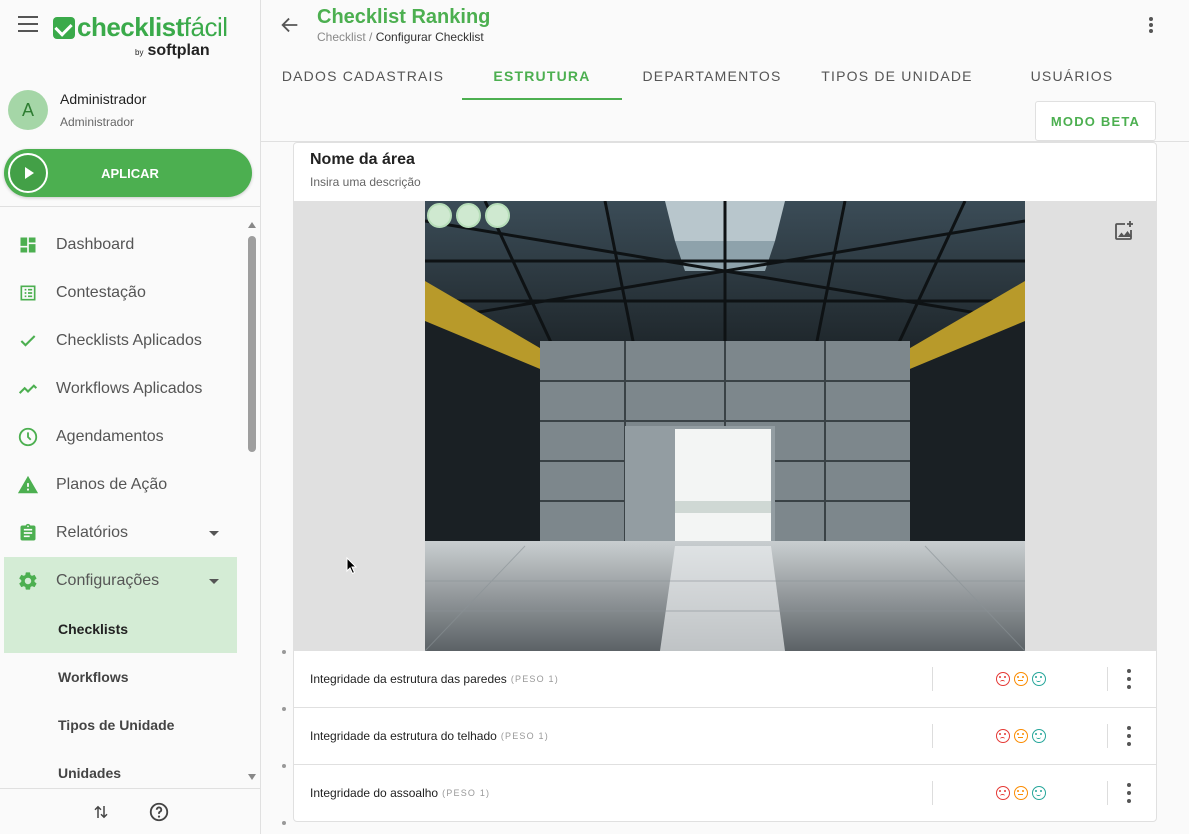 The image size is (1189, 834). What do you see at coordinates (28, 533) in the screenshot?
I see `clipboard-icon` at bounding box center [28, 533].